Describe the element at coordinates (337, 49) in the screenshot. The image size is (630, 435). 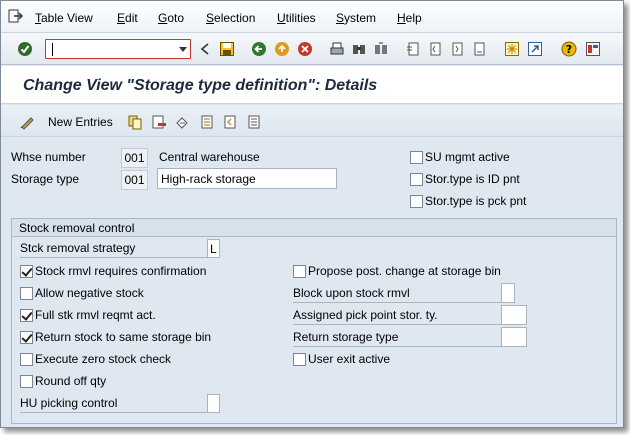
I see `print-icon` at that location.